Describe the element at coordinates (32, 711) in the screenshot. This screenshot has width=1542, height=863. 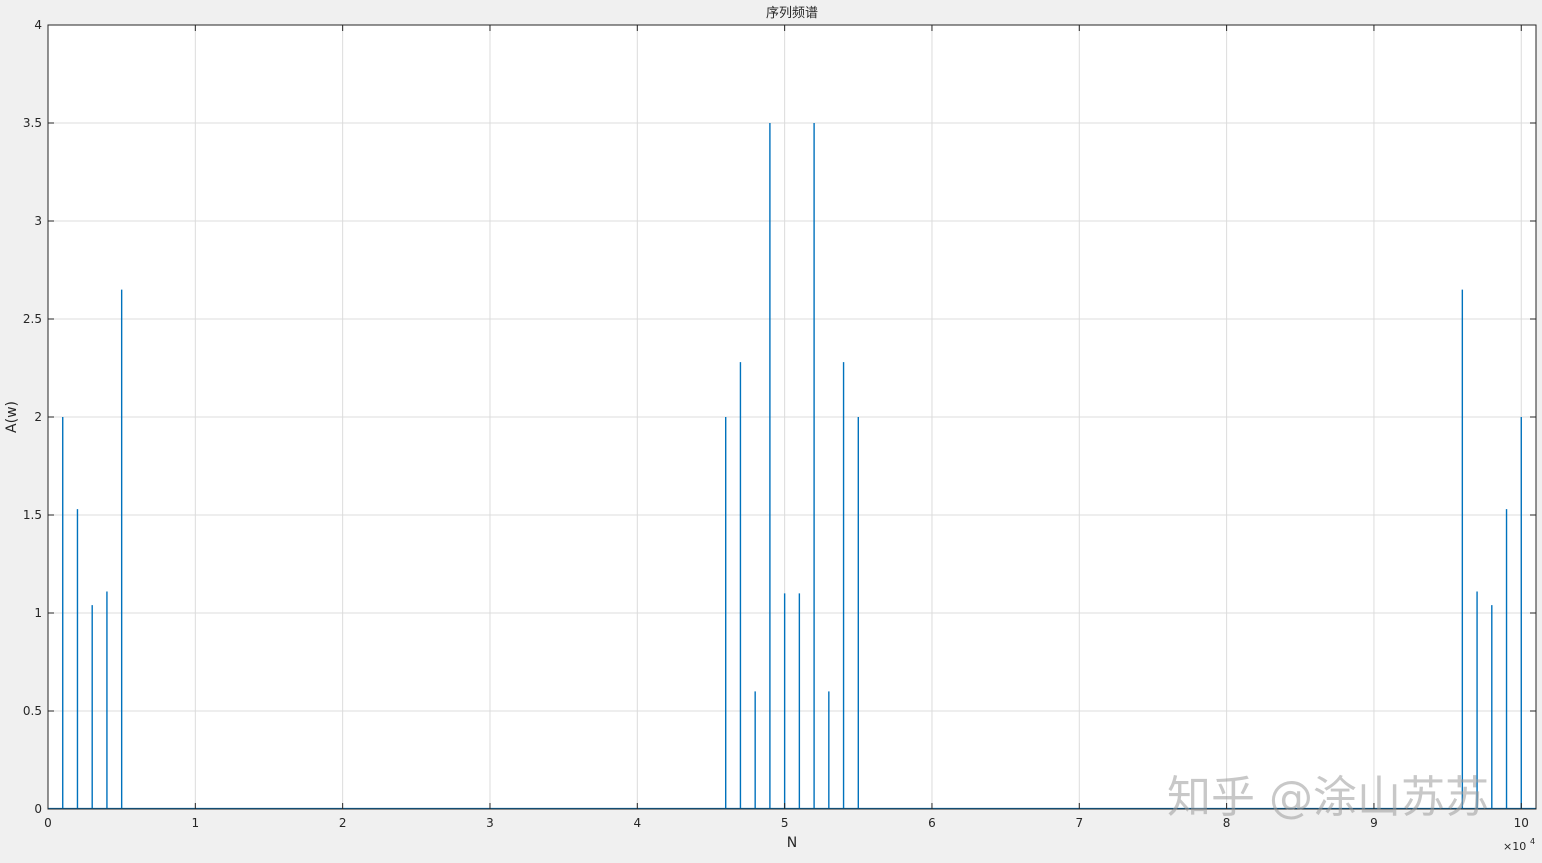
I see `y-tick-label: 0.5` at that location.